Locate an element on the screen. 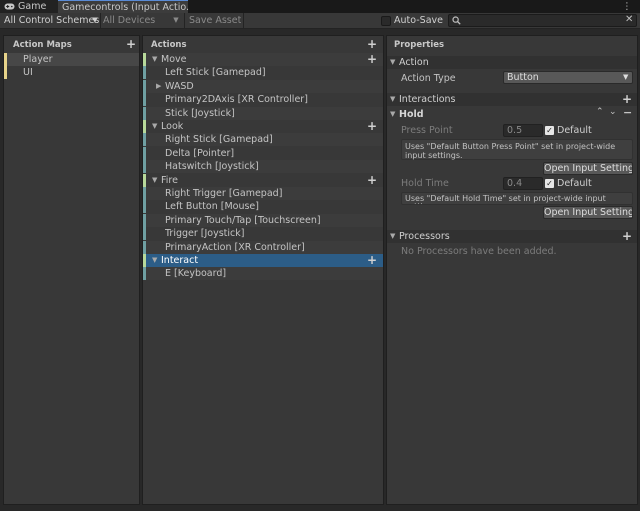 The height and width of the screenshot is (511, 640). actions-header: Actions is located at coordinates (169, 45).